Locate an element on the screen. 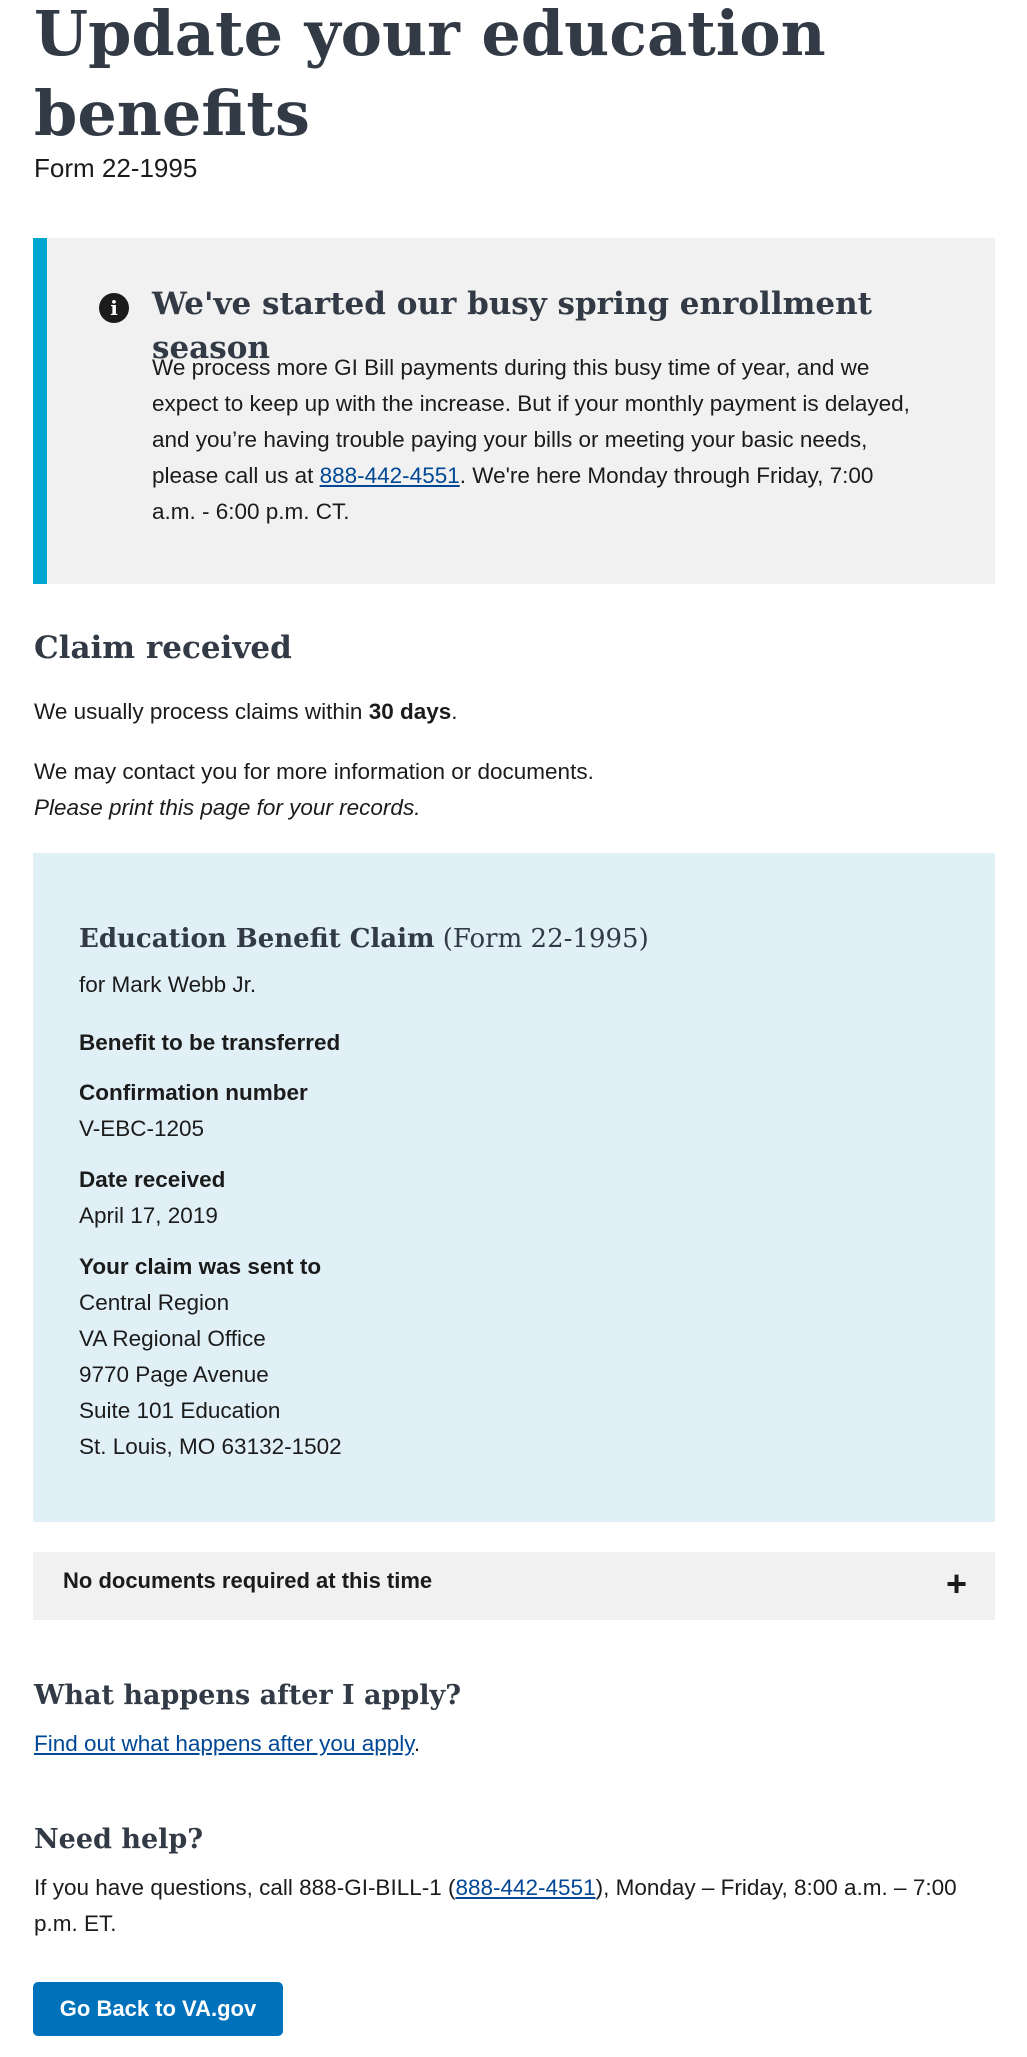  claimant-name: for Mark Webb Jr. is located at coordinates (168, 984).